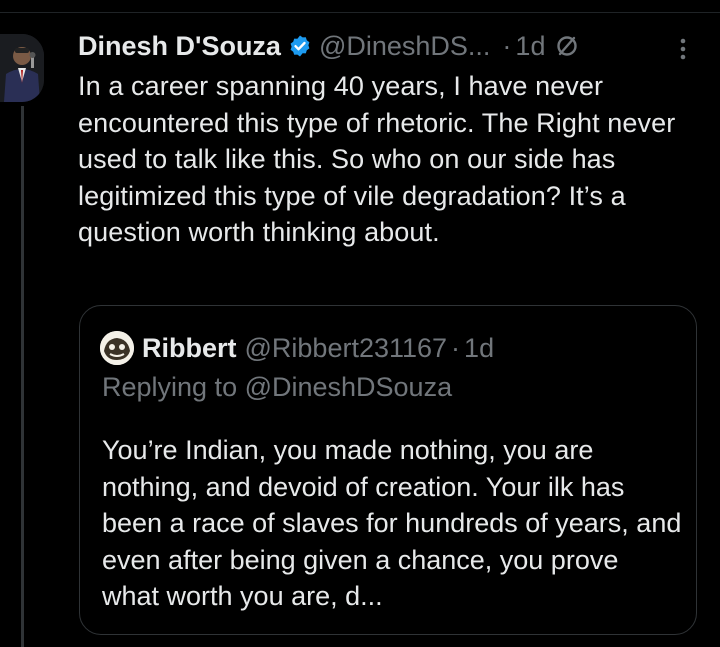  I want to click on quote-avatar, so click(117, 348).